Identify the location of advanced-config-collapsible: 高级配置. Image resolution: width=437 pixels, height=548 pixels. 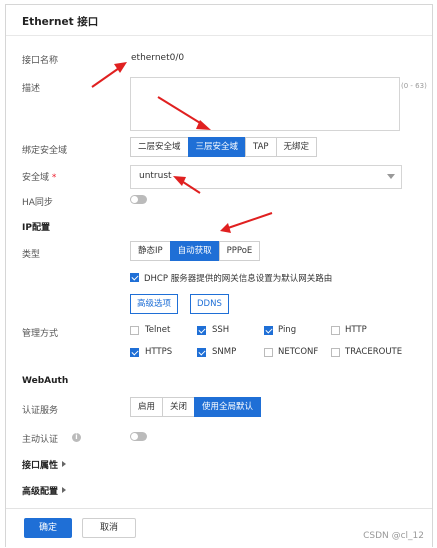
(44, 490).